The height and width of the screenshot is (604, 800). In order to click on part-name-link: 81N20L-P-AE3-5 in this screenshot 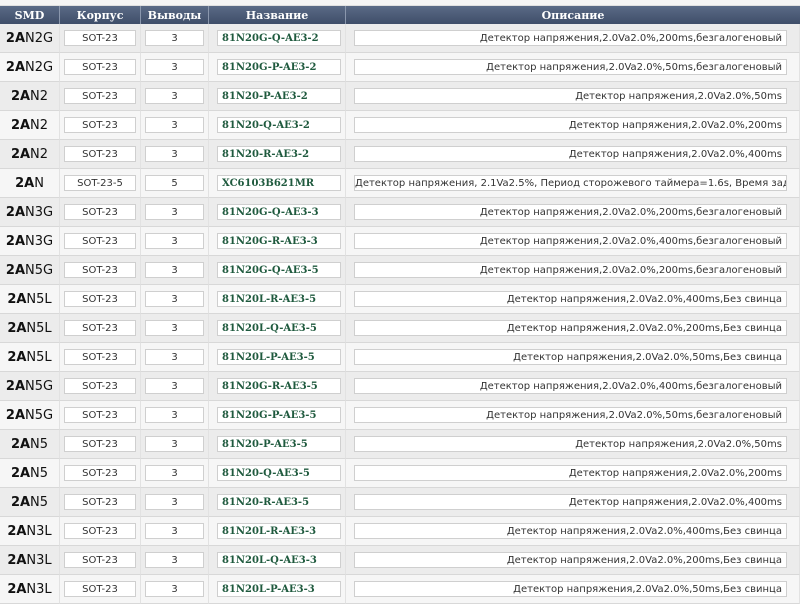, I will do `click(279, 357)`.